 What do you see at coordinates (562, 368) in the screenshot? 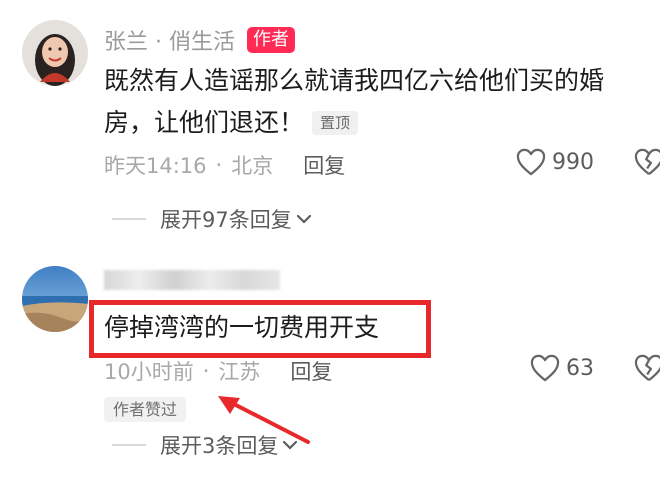
I see `like-button: 63` at bounding box center [562, 368].